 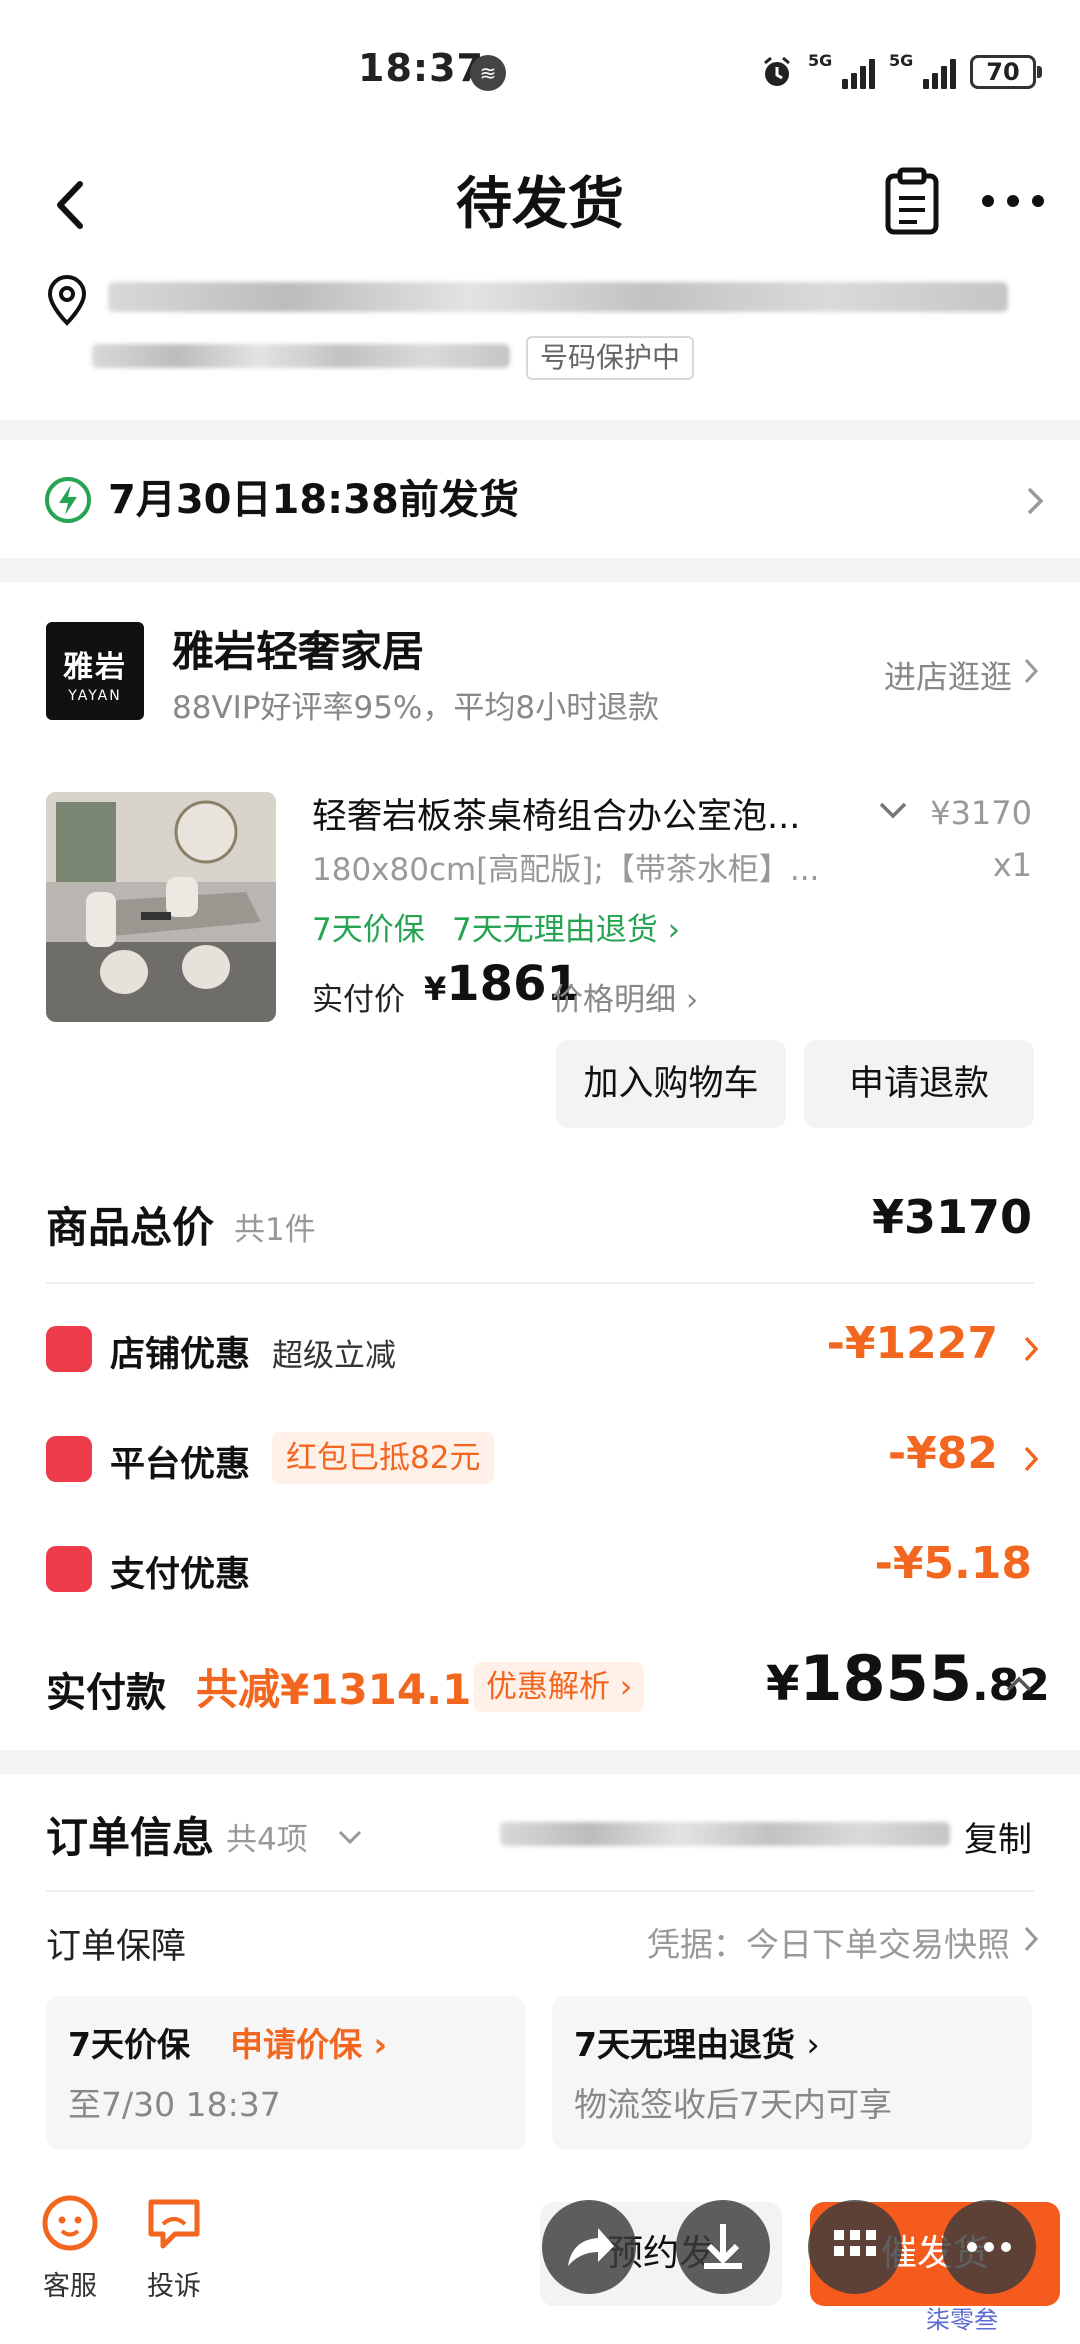 What do you see at coordinates (69, 1569) in the screenshot?
I see `payment-discount-icon` at bounding box center [69, 1569].